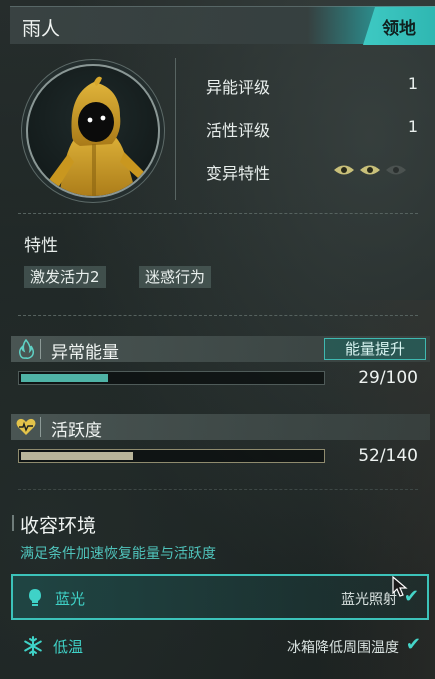 This screenshot has width=435, height=679. I want to click on activity-rating-label: 活性评级, so click(238, 130).